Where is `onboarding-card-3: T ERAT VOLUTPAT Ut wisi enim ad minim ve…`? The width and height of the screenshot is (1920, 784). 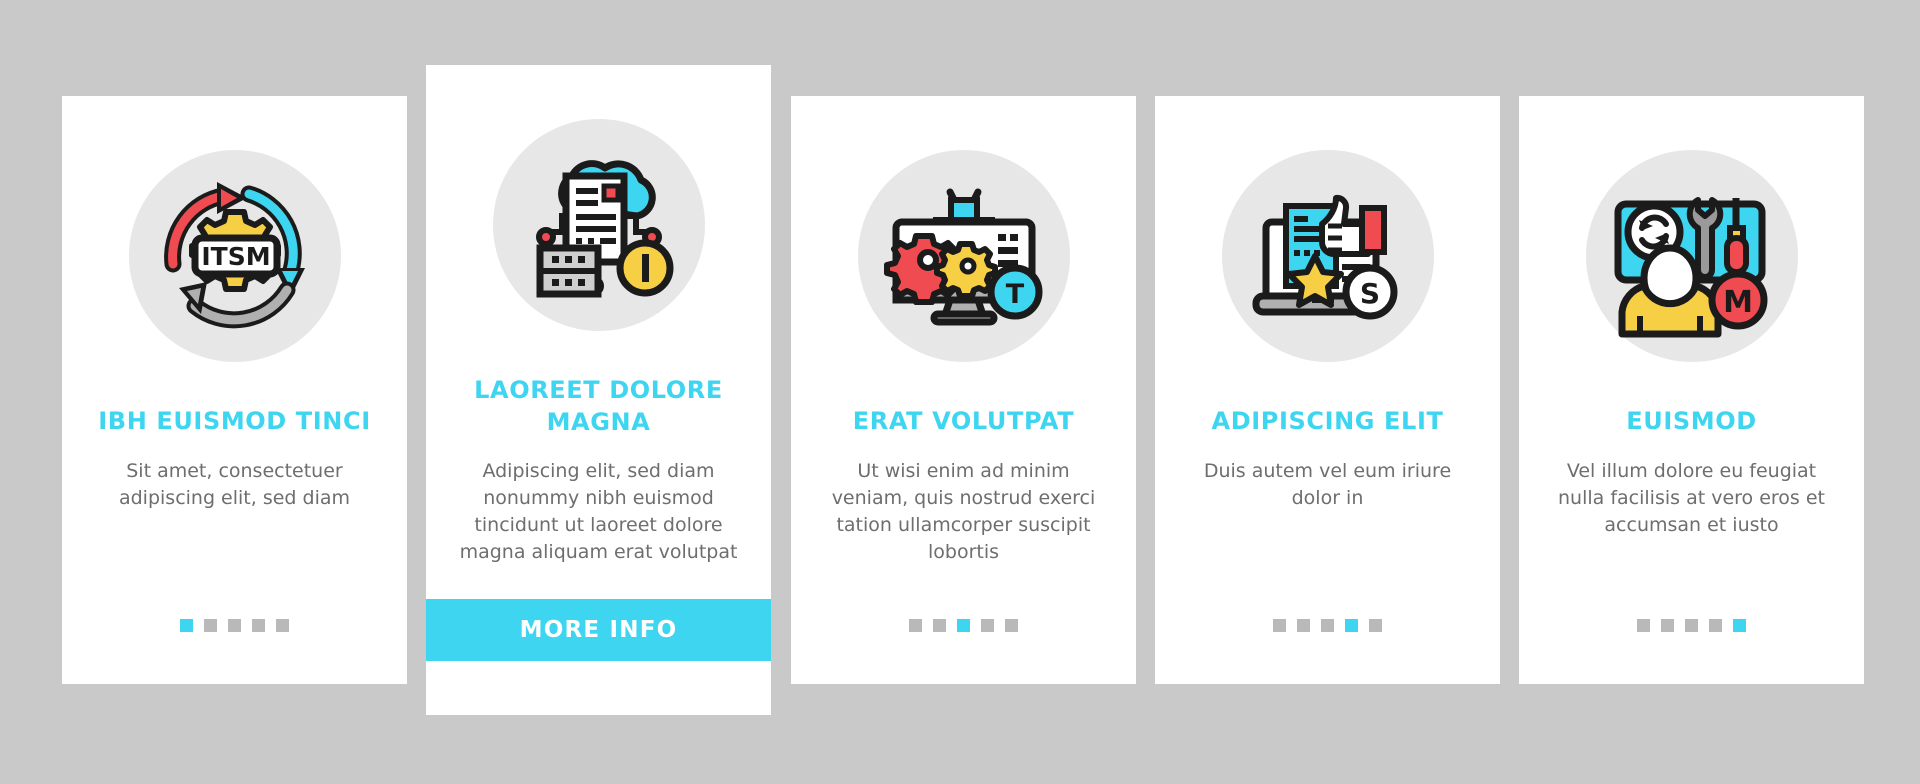 onboarding-card-3: T ERAT VOLUTPAT Ut wisi enim ad minim ve… is located at coordinates (963, 390).